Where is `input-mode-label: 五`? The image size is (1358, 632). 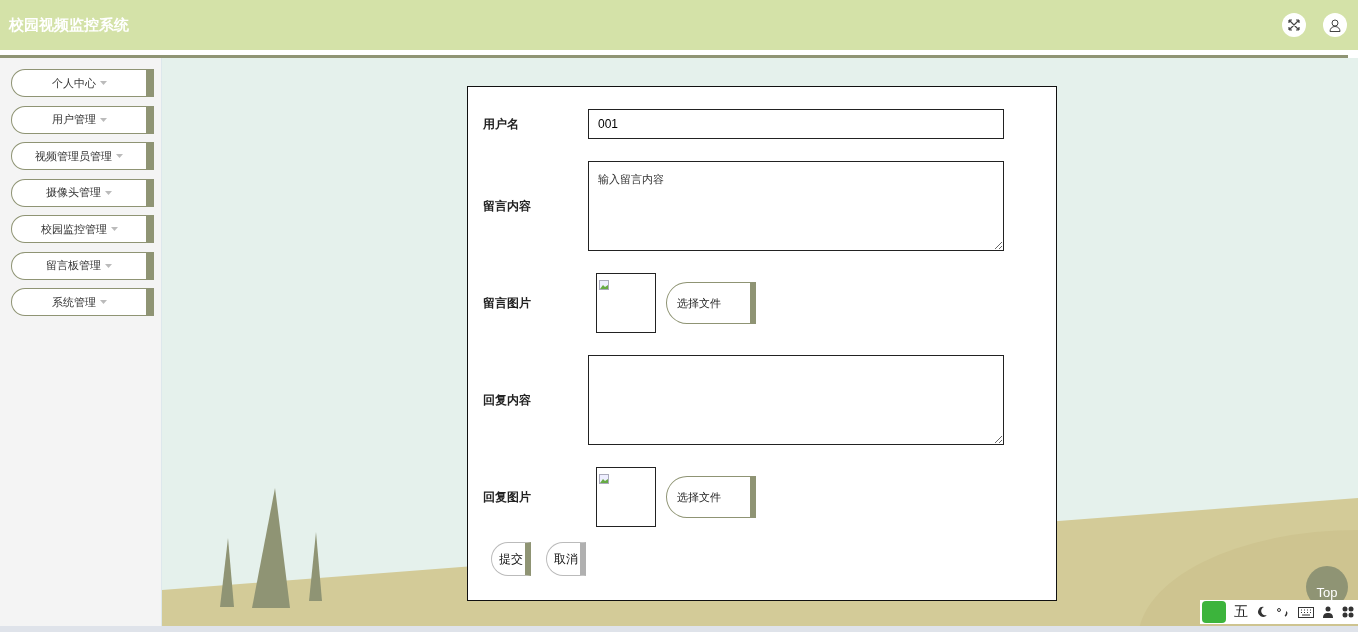 input-mode-label: 五 is located at coordinates (1241, 612).